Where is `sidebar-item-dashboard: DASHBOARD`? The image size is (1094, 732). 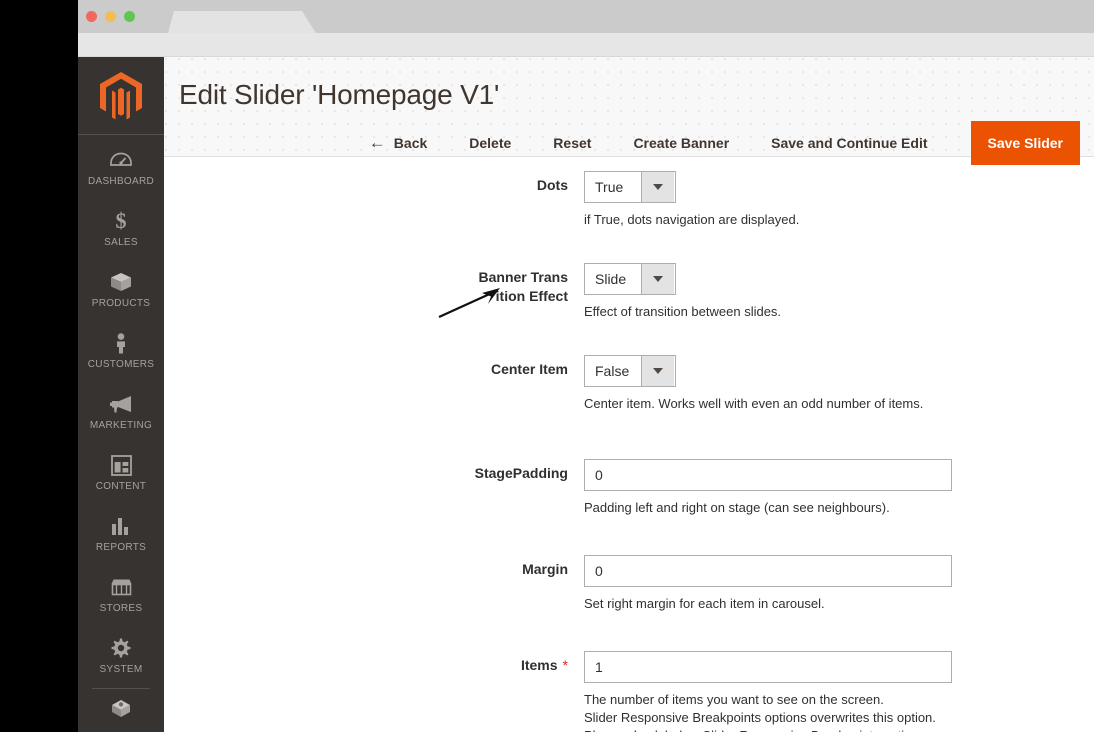
sidebar-item-dashboard: DASHBOARD is located at coordinates (121, 165).